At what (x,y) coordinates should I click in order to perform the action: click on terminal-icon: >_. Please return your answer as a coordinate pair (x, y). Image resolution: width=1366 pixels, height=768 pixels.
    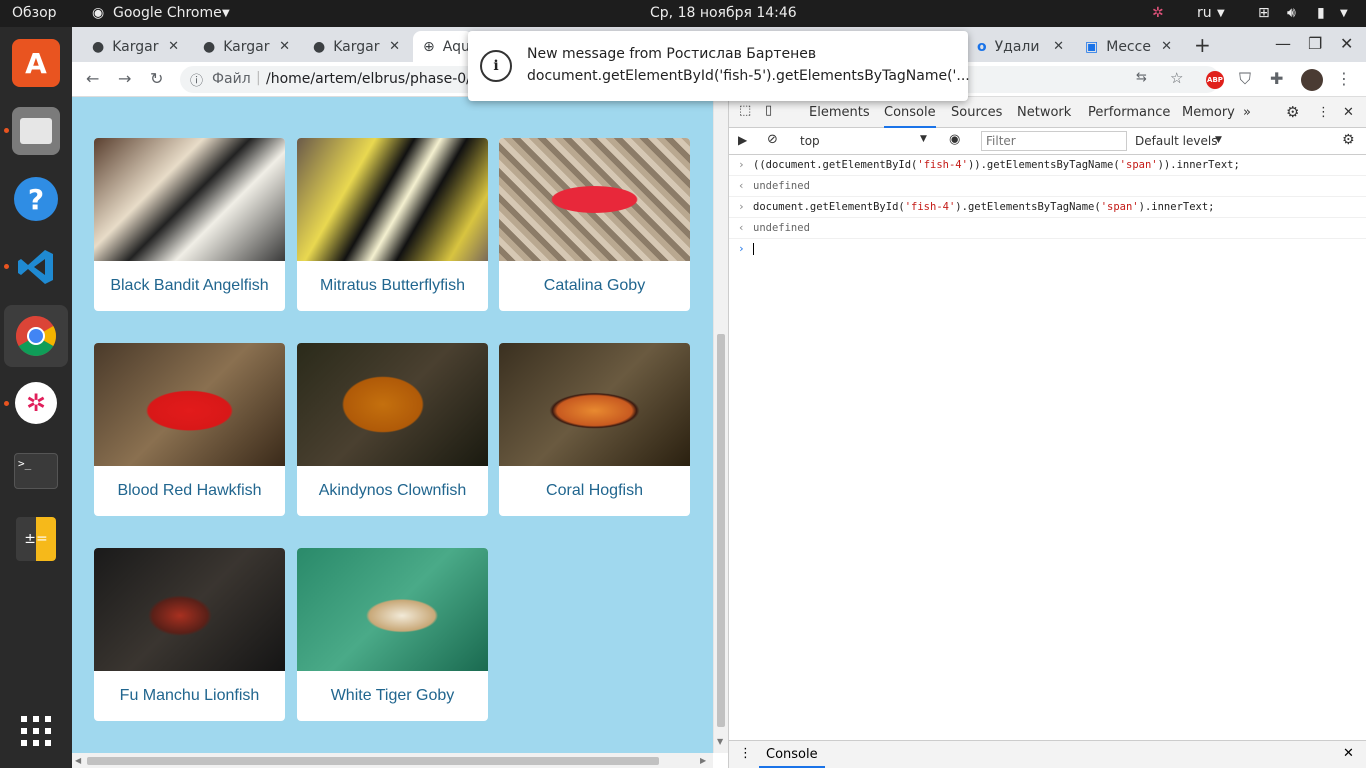
    Looking at the image, I should click on (36, 471).